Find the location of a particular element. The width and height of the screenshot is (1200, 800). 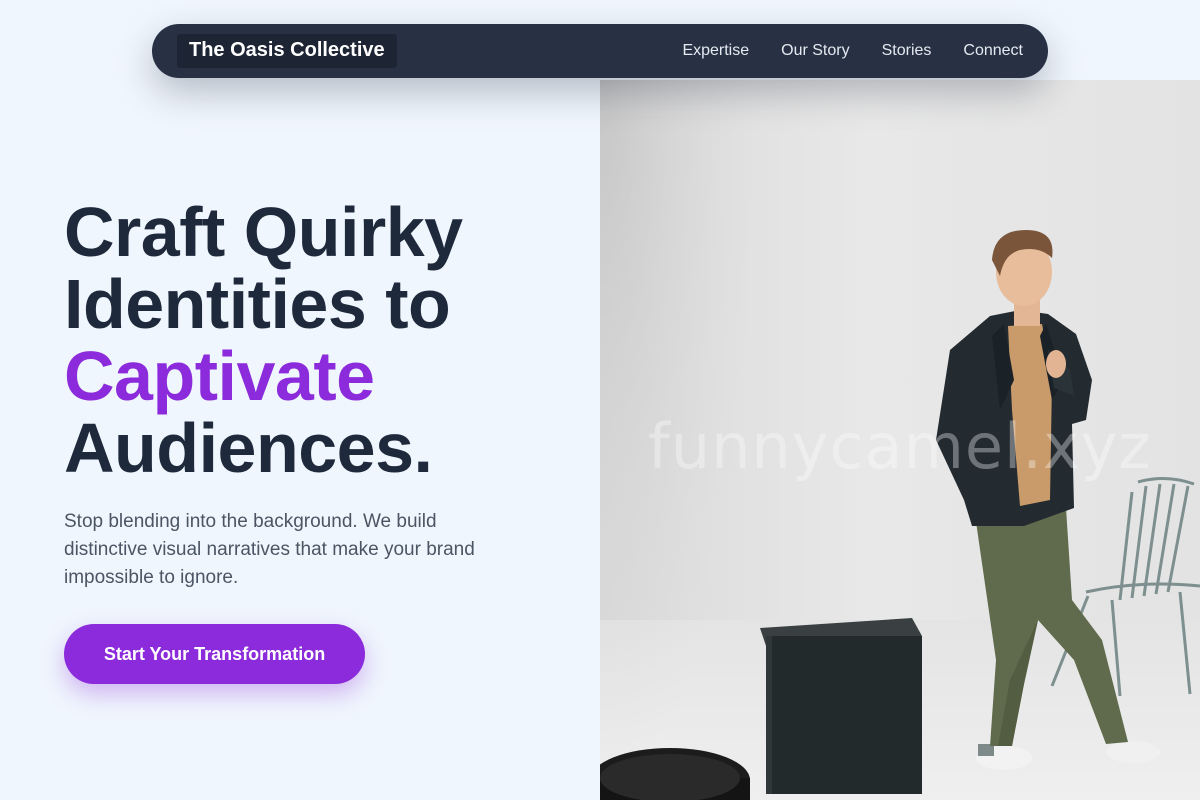

hero-title-line: Craft Quirky is located at coordinates (263, 232).